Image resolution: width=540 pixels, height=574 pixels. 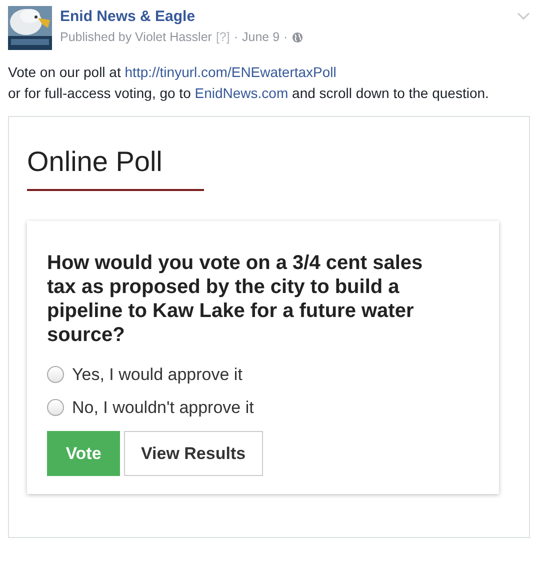 I want to click on poll-question: How would you vote on a 3/4 cent sales tax as proposed by the city to build a pipeline to Kaw Lake for a future water source?, so click(x=235, y=299).